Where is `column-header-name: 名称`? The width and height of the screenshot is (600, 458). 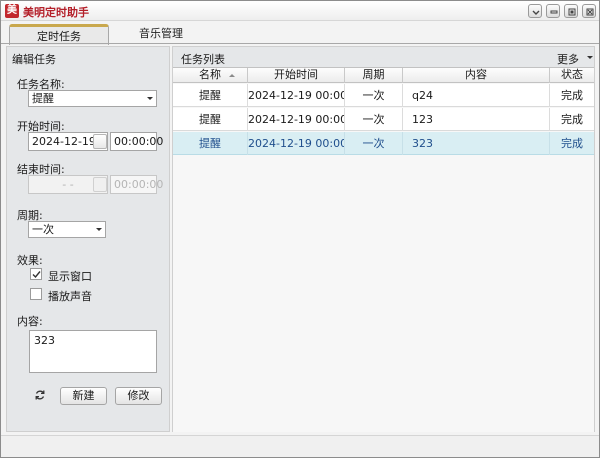
column-header-name: 名称 is located at coordinates (210, 75).